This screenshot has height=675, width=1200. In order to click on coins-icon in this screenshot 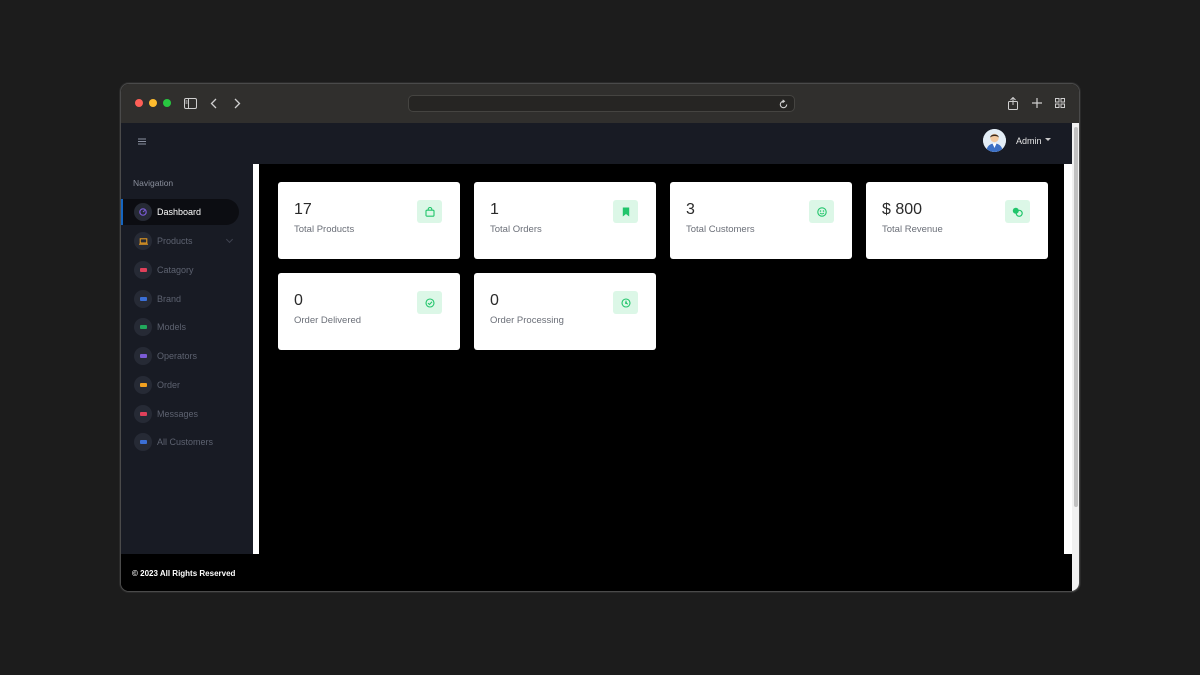, I will do `click(1017, 211)`.